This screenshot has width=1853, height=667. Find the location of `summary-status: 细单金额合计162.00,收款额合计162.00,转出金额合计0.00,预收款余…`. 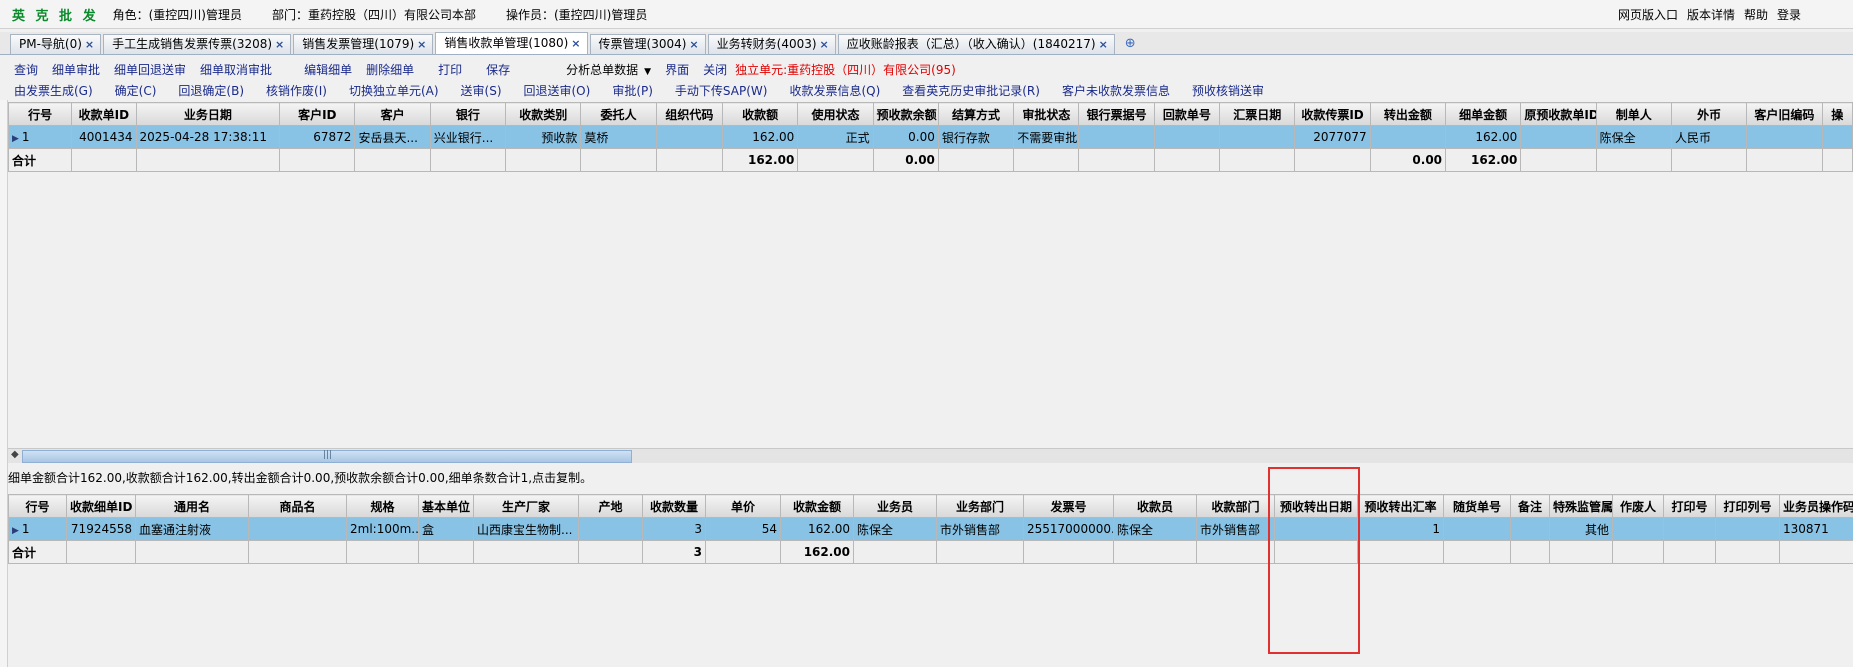

summary-status: 细单金额合计162.00,收款额合计162.00,转出金额合计0.00,预收款余… is located at coordinates (300, 477).